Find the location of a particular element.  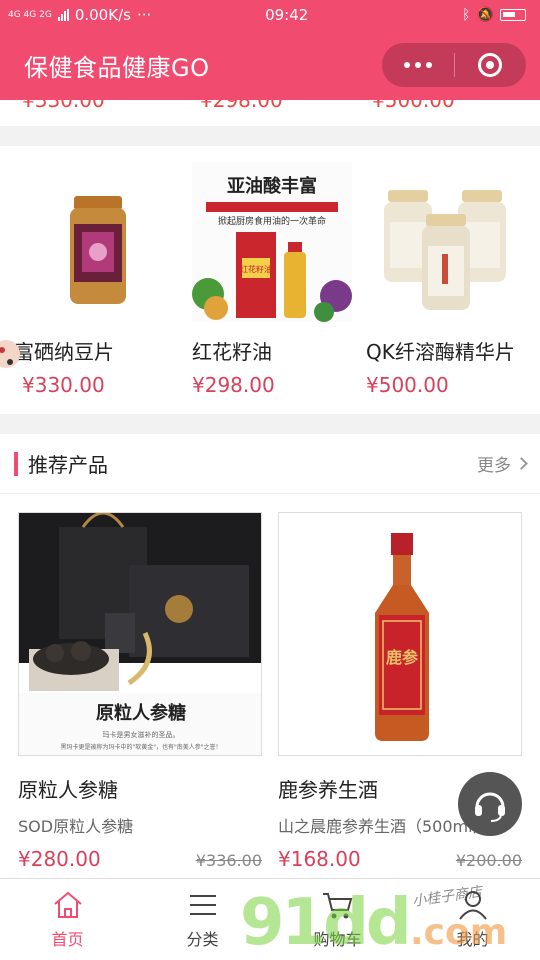

nav-header: 保健食品健康GO is located at coordinates (270, 65).